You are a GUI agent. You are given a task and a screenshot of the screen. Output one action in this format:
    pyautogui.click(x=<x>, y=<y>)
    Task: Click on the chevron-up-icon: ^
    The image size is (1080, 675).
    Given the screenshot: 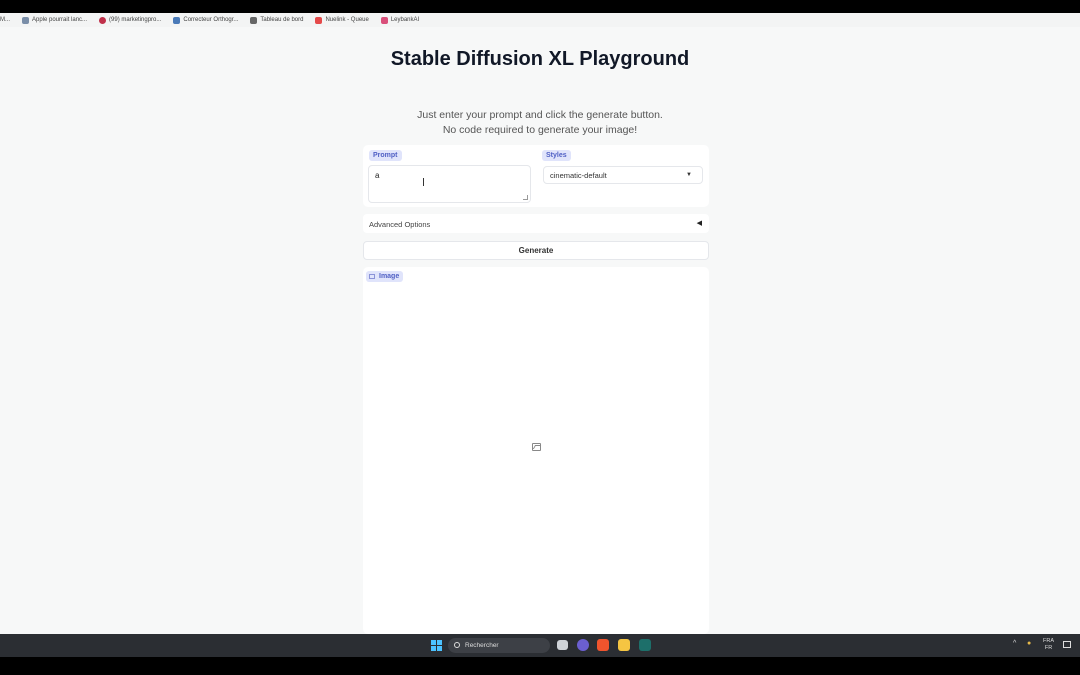 What is the action you would take?
    pyautogui.click(x=1014, y=643)
    